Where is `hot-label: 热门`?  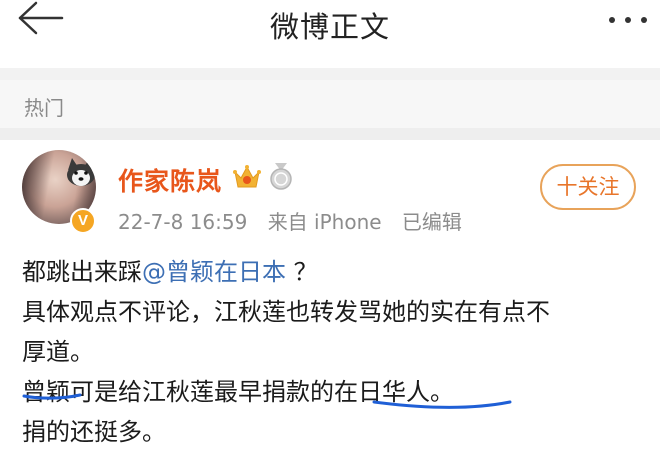
hot-label: 热门 is located at coordinates (44, 108).